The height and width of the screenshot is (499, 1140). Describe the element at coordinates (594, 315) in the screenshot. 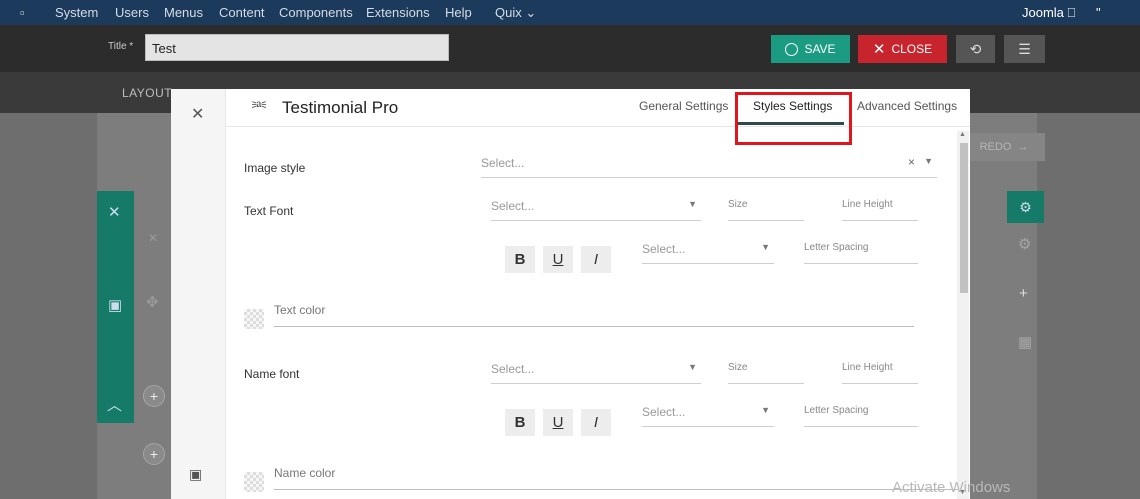

I see `text-color-input: Text color` at that location.